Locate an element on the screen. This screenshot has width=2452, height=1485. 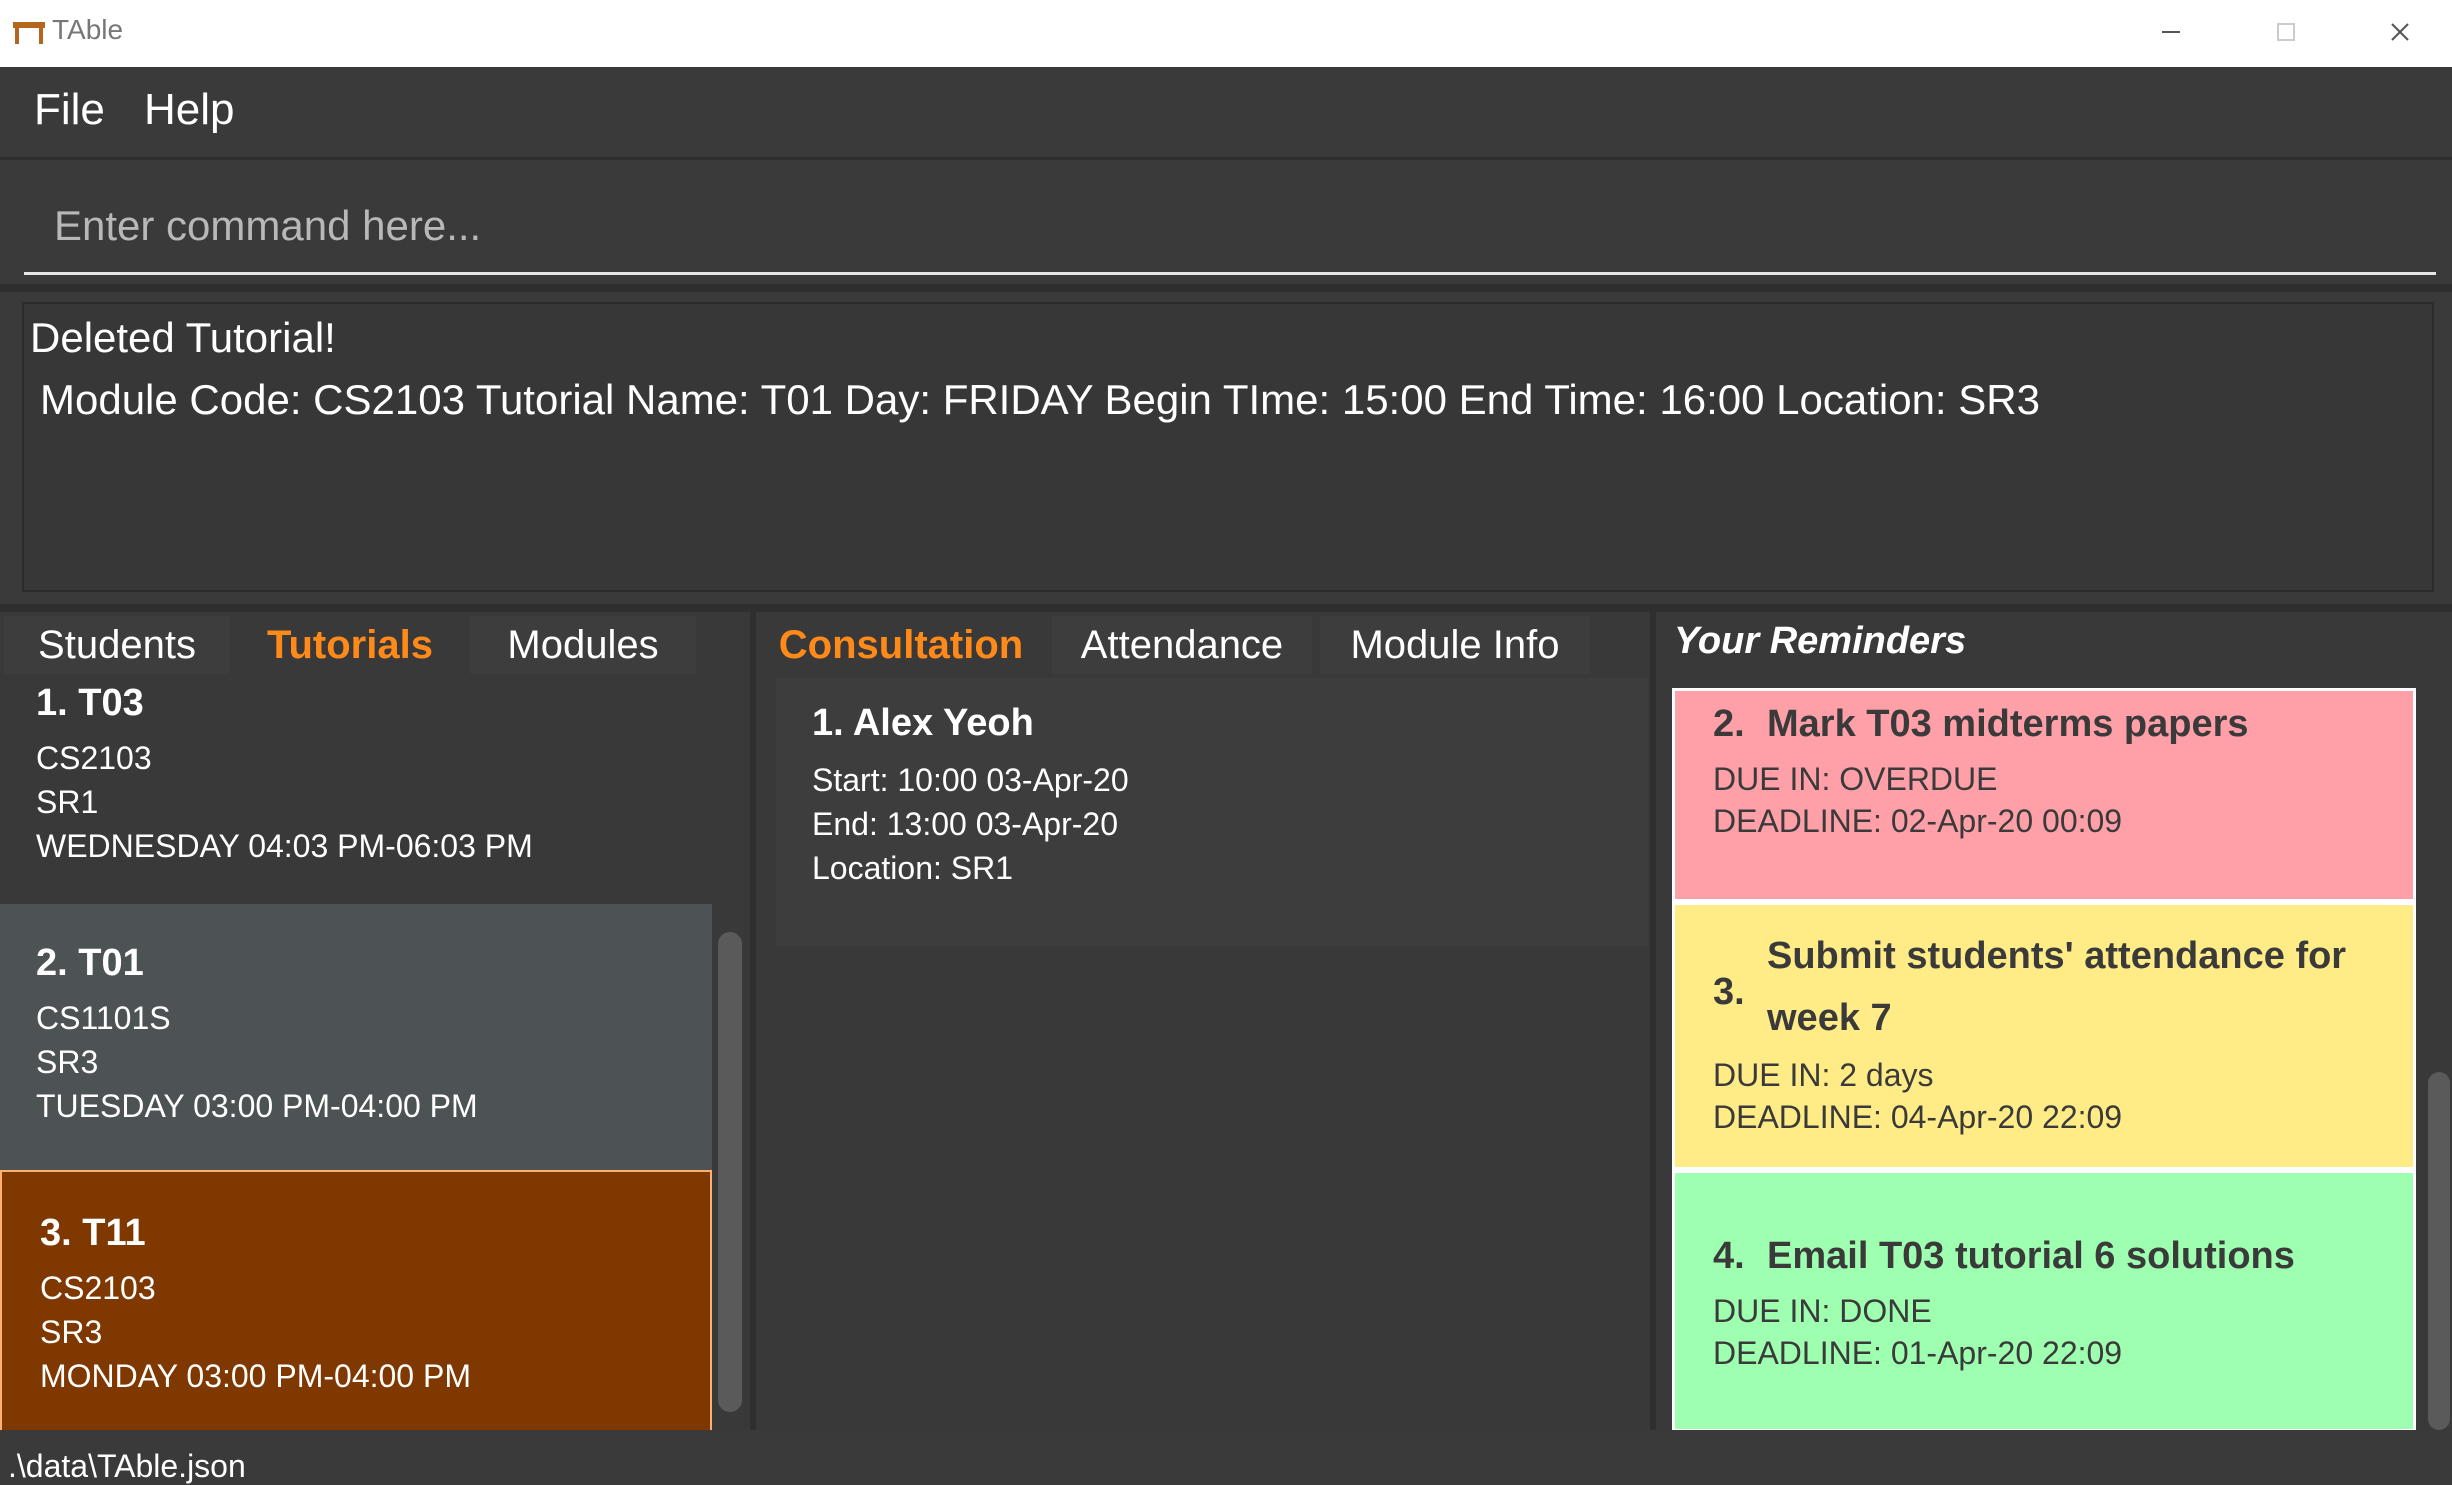
divider is located at coordinates (1226, 288).